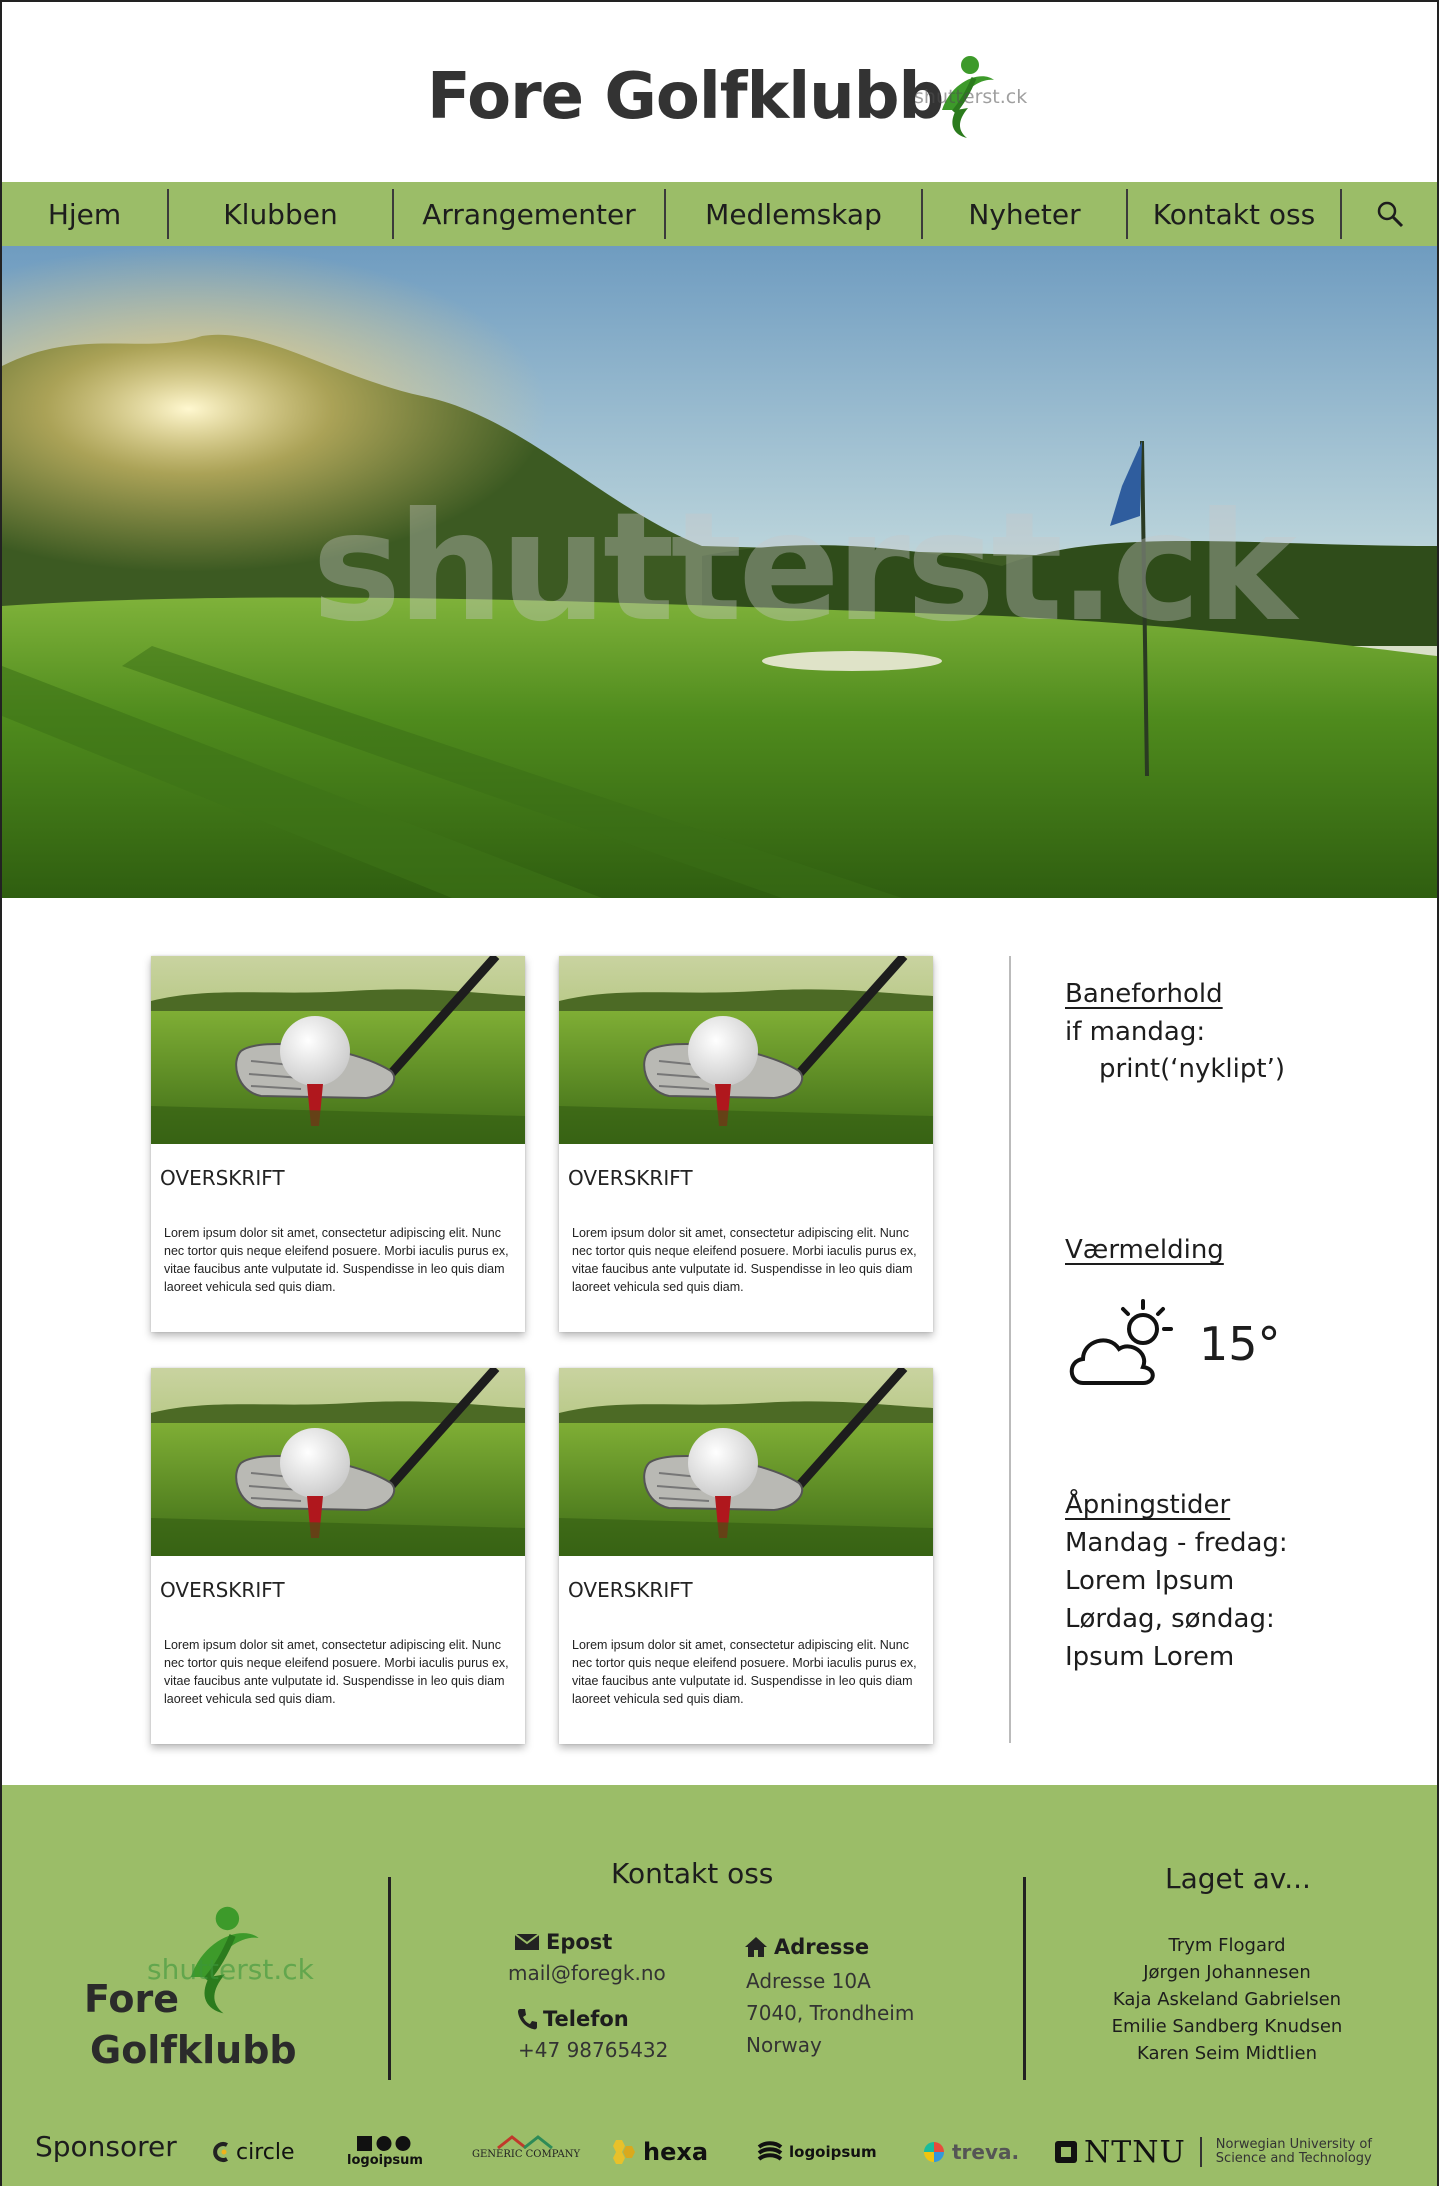 This screenshot has height=2186, width=1439. I want to click on nav-item-medlemskap: Medlemskap, so click(794, 214).